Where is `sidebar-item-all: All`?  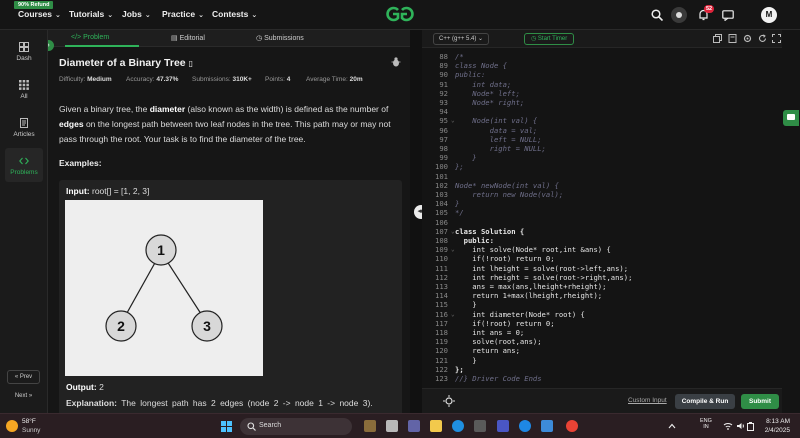 sidebar-item-all: All is located at coordinates (24, 90).